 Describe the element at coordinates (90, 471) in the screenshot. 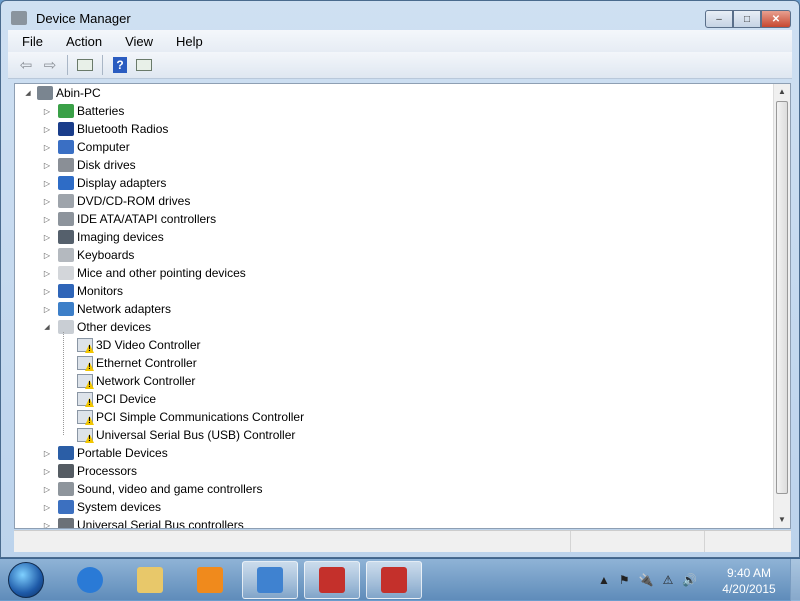

I see `tree-category: ▷ Processors` at that location.